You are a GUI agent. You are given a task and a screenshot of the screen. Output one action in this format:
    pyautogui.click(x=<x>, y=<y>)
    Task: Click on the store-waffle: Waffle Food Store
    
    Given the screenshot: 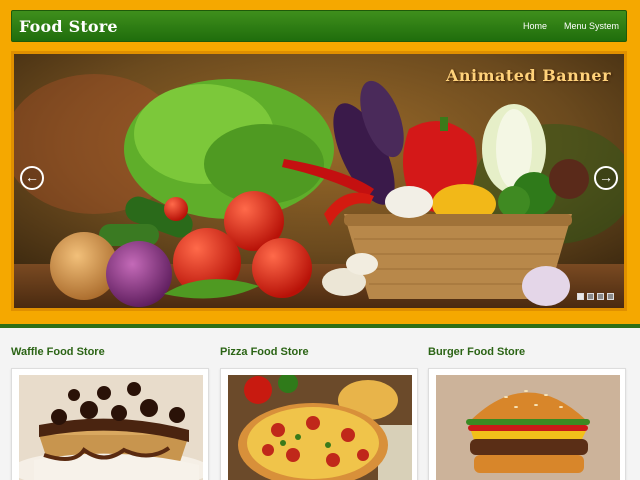 What is the action you would take?
    pyautogui.click(x=111, y=413)
    